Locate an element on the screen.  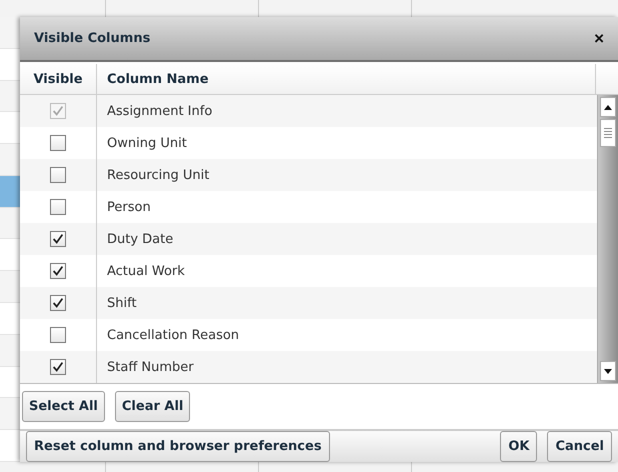
column-name: Shift is located at coordinates (122, 303).